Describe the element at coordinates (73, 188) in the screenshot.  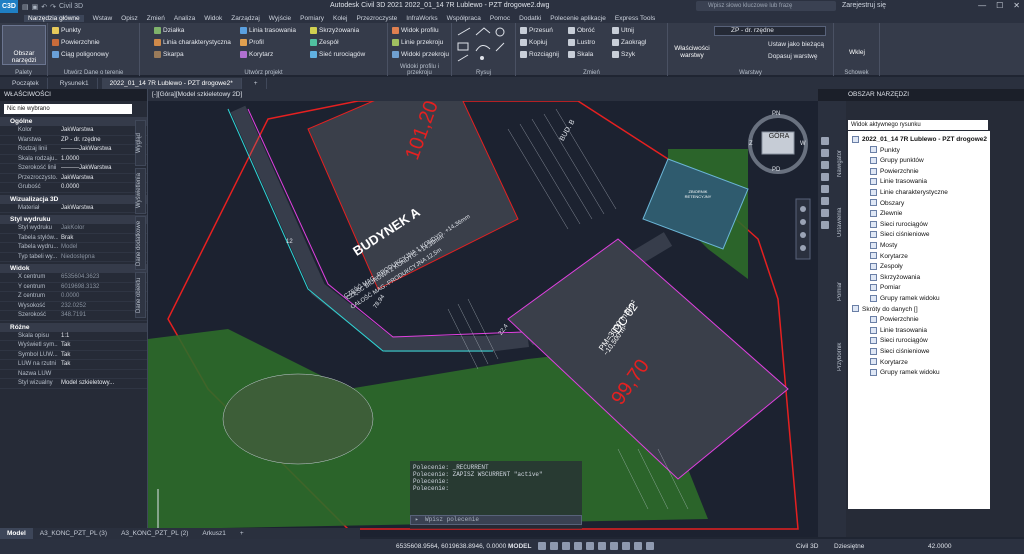
I see `property-row: Grubość 0.0000` at that location.